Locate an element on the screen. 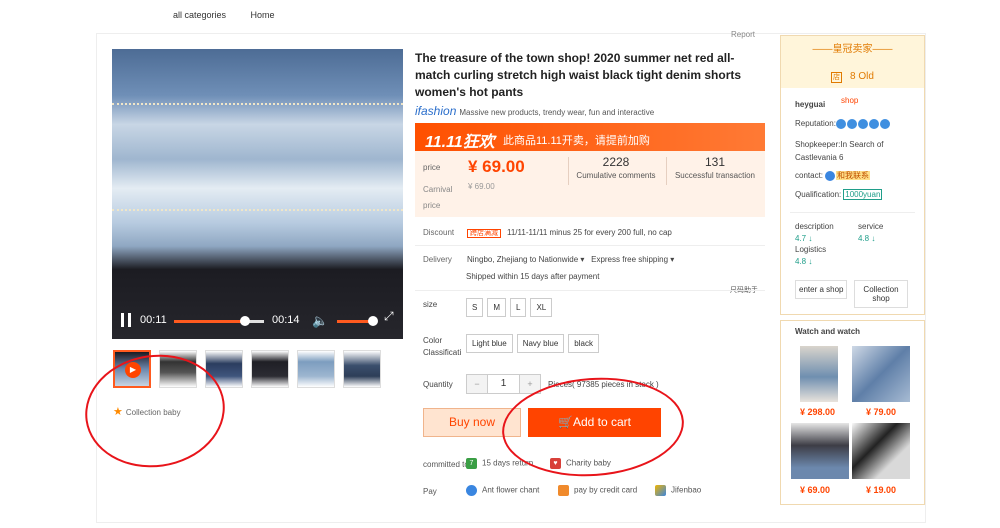  price-value: ¥ 69.00 is located at coordinates (496, 166).